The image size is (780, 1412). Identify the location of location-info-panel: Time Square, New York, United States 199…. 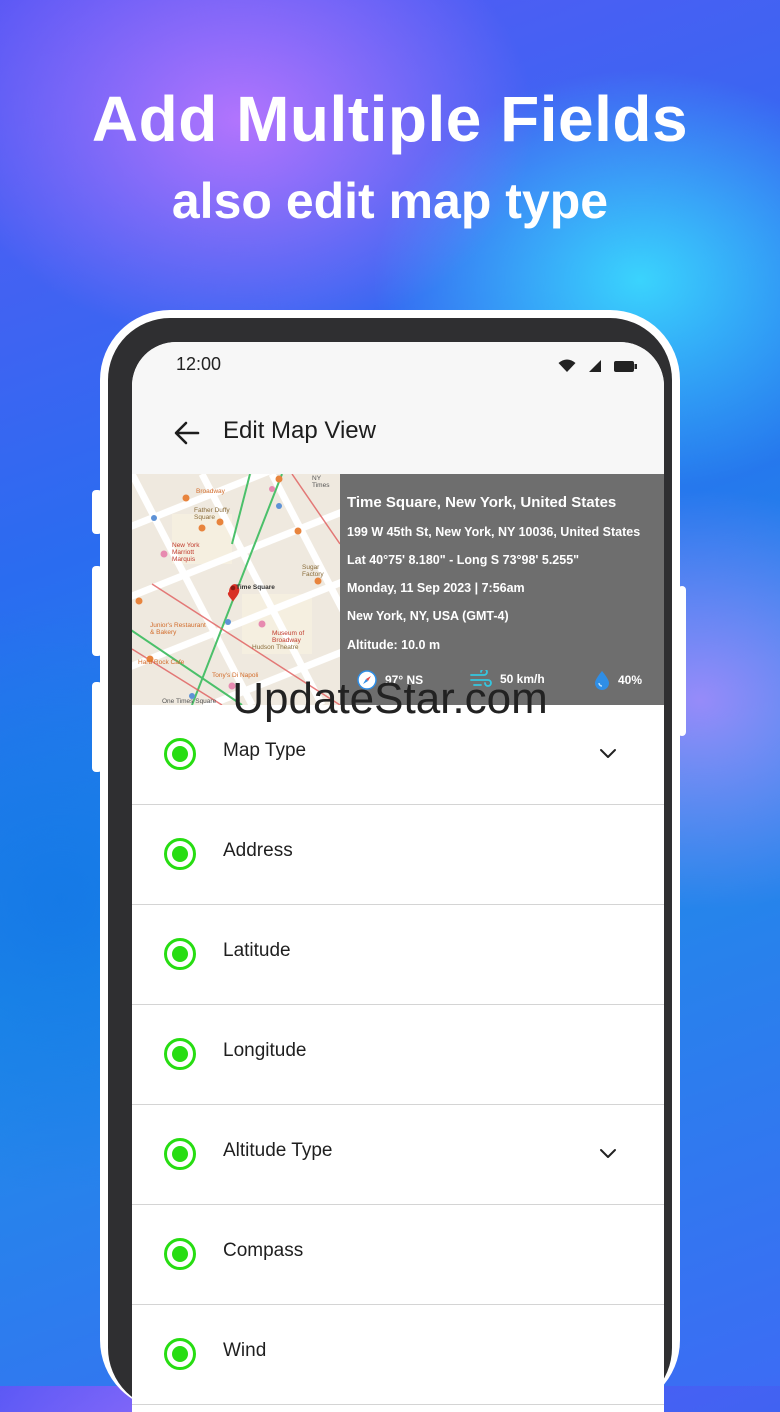
(502, 589).